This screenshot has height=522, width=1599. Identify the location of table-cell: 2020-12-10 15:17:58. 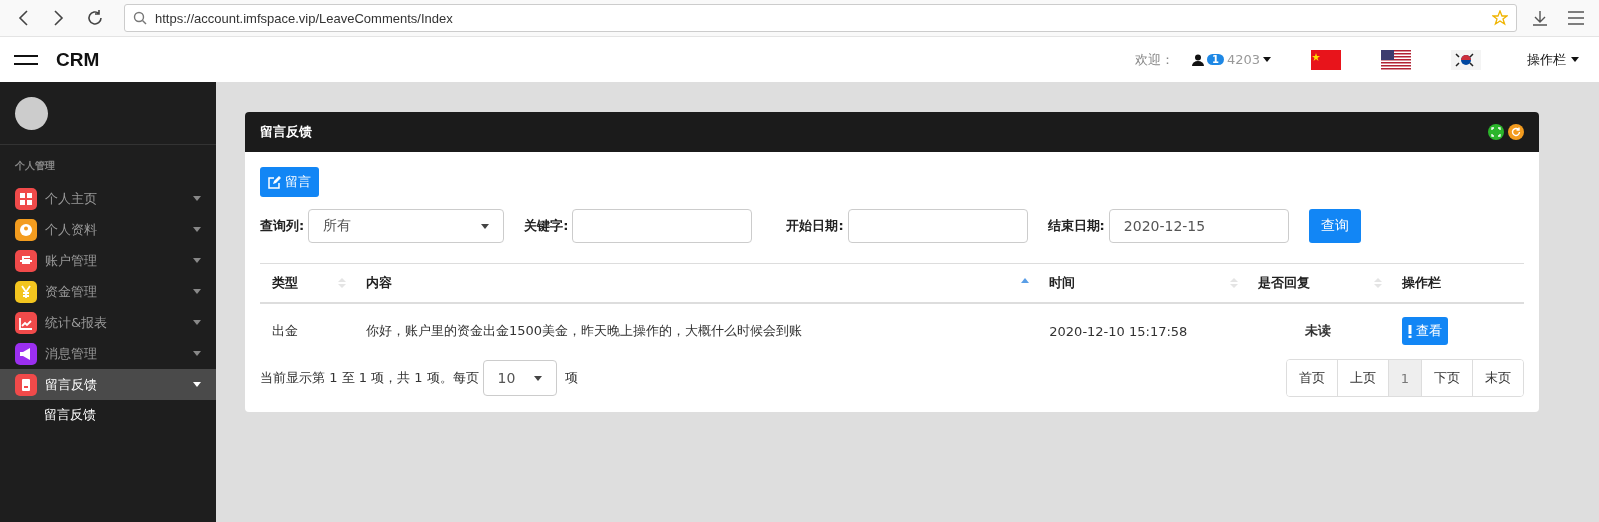
(1118, 331).